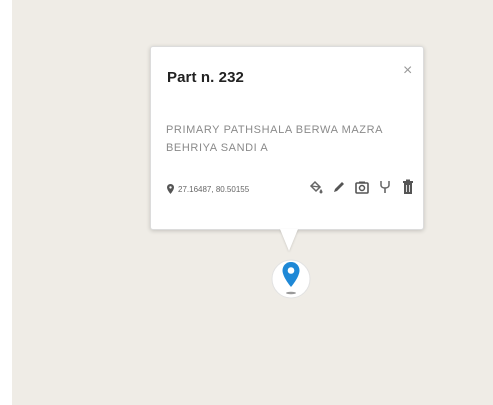 This screenshot has height=405, width=493. What do you see at coordinates (170, 189) in the screenshot?
I see `location-pin-icon` at bounding box center [170, 189].